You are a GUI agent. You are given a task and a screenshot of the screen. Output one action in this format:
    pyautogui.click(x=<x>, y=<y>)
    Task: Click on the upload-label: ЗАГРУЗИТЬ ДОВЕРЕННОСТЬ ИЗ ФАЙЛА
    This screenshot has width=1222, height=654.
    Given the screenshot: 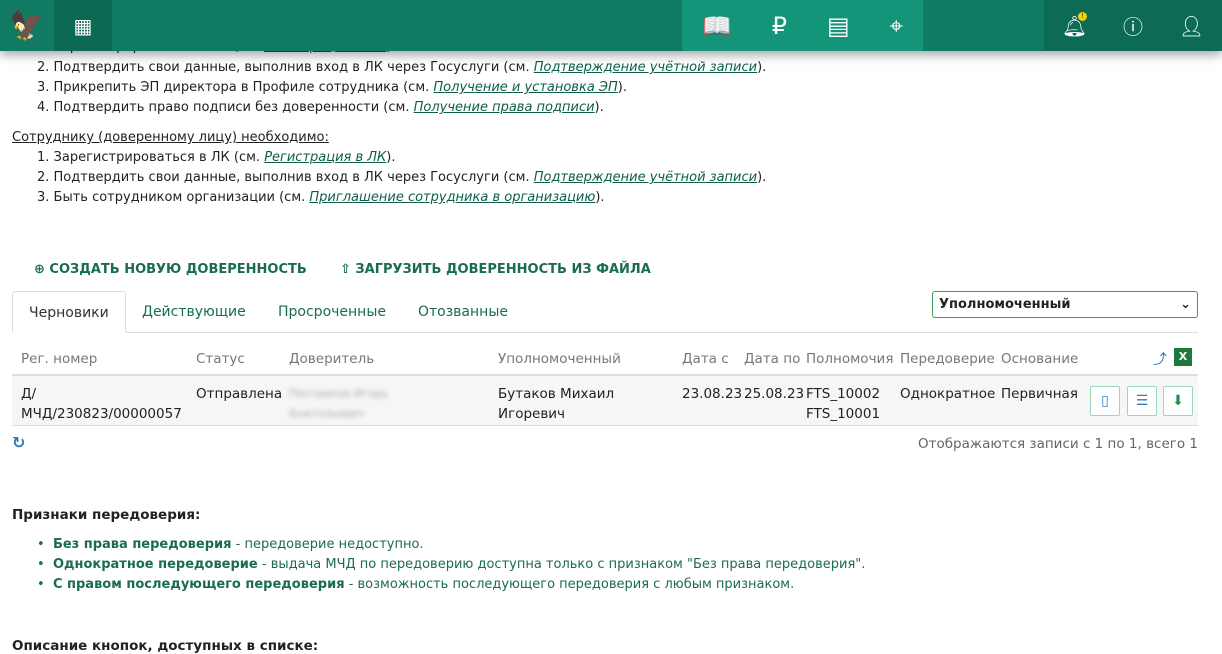 What is the action you would take?
    pyautogui.click(x=503, y=269)
    